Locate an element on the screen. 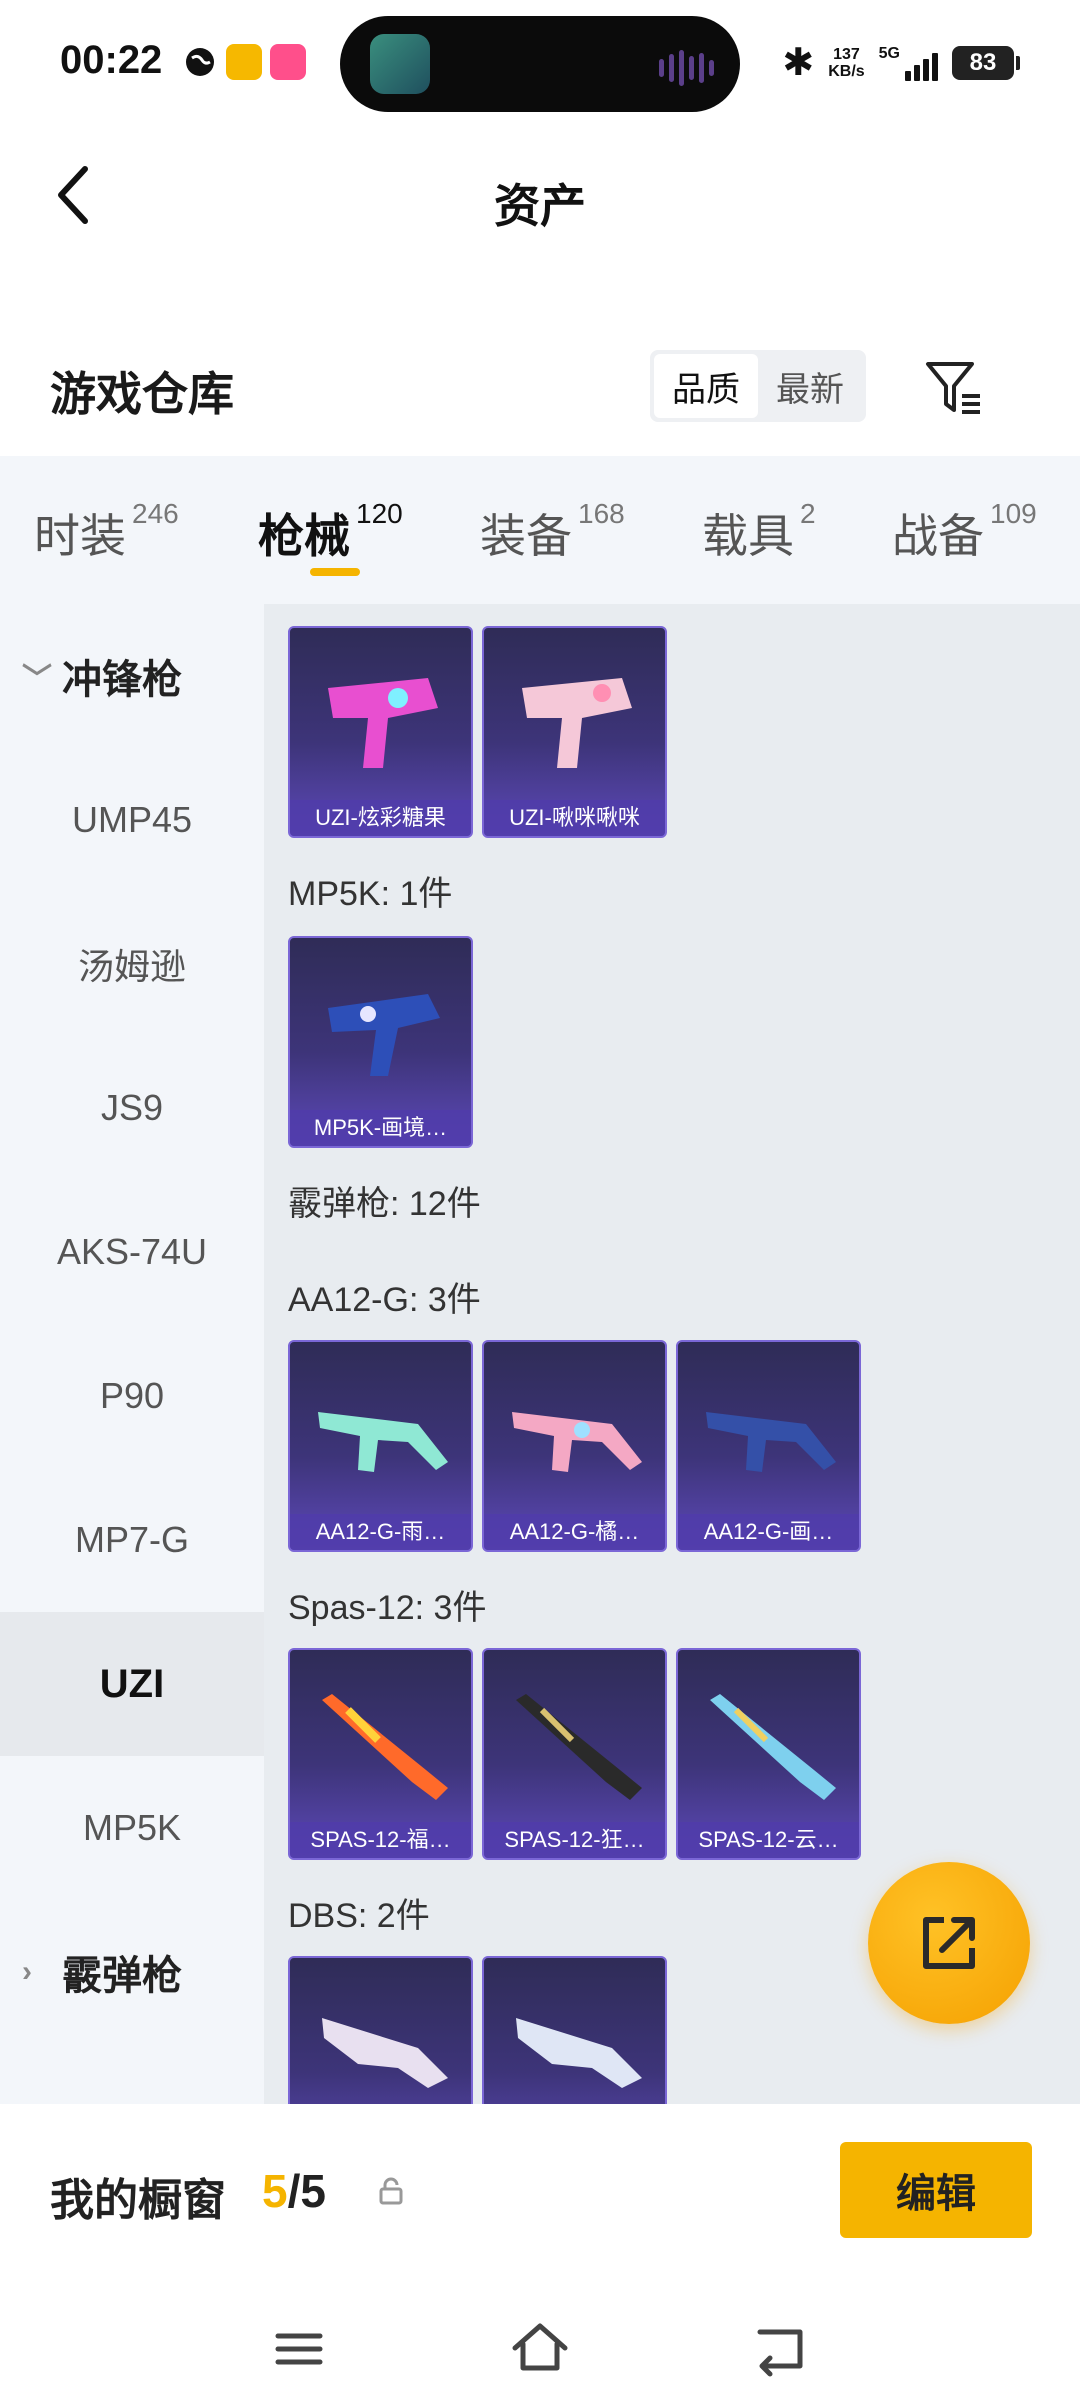  status-bar: 00:22 ✱ 137 KB/s 5G 83 is located at coordinates (540, 65).